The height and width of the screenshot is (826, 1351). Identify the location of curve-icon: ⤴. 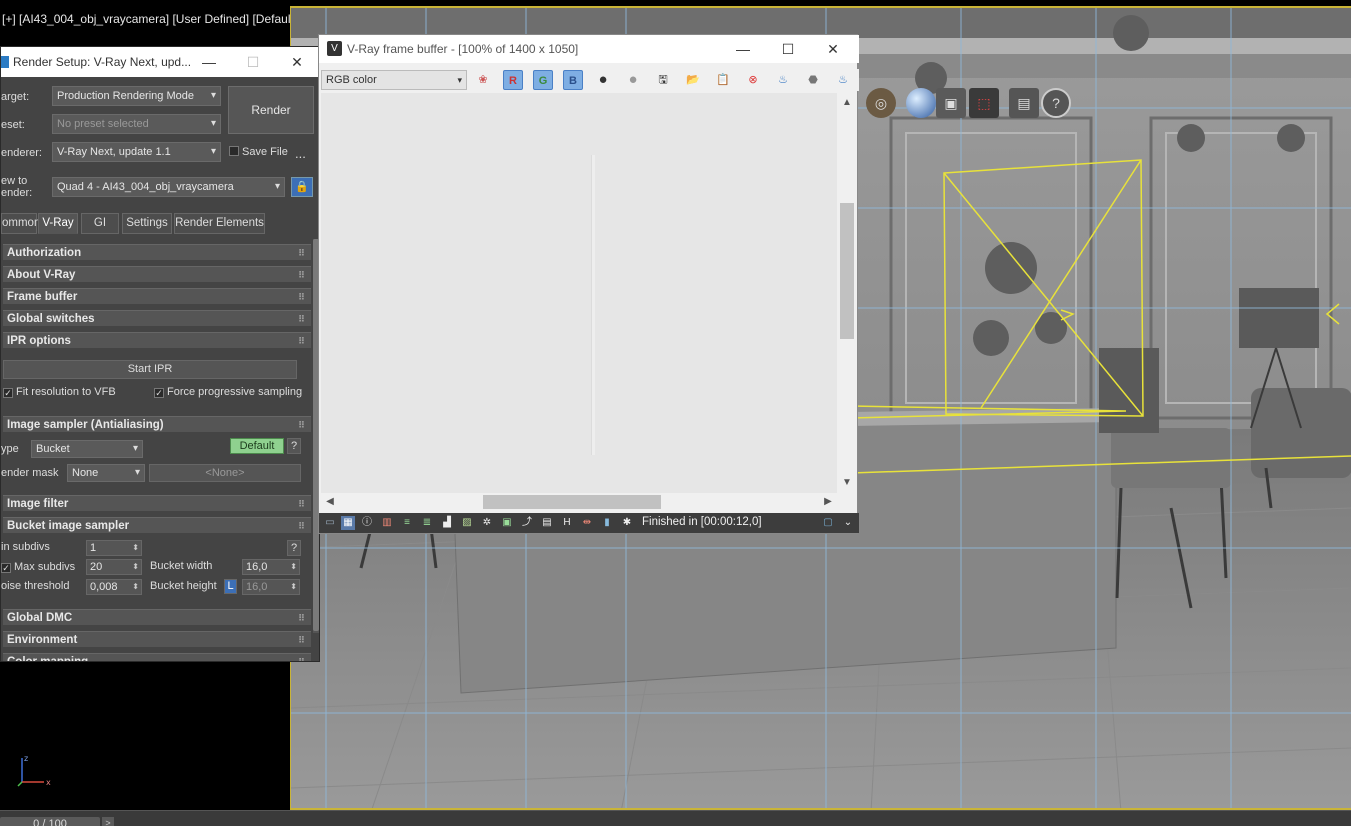
(527, 523).